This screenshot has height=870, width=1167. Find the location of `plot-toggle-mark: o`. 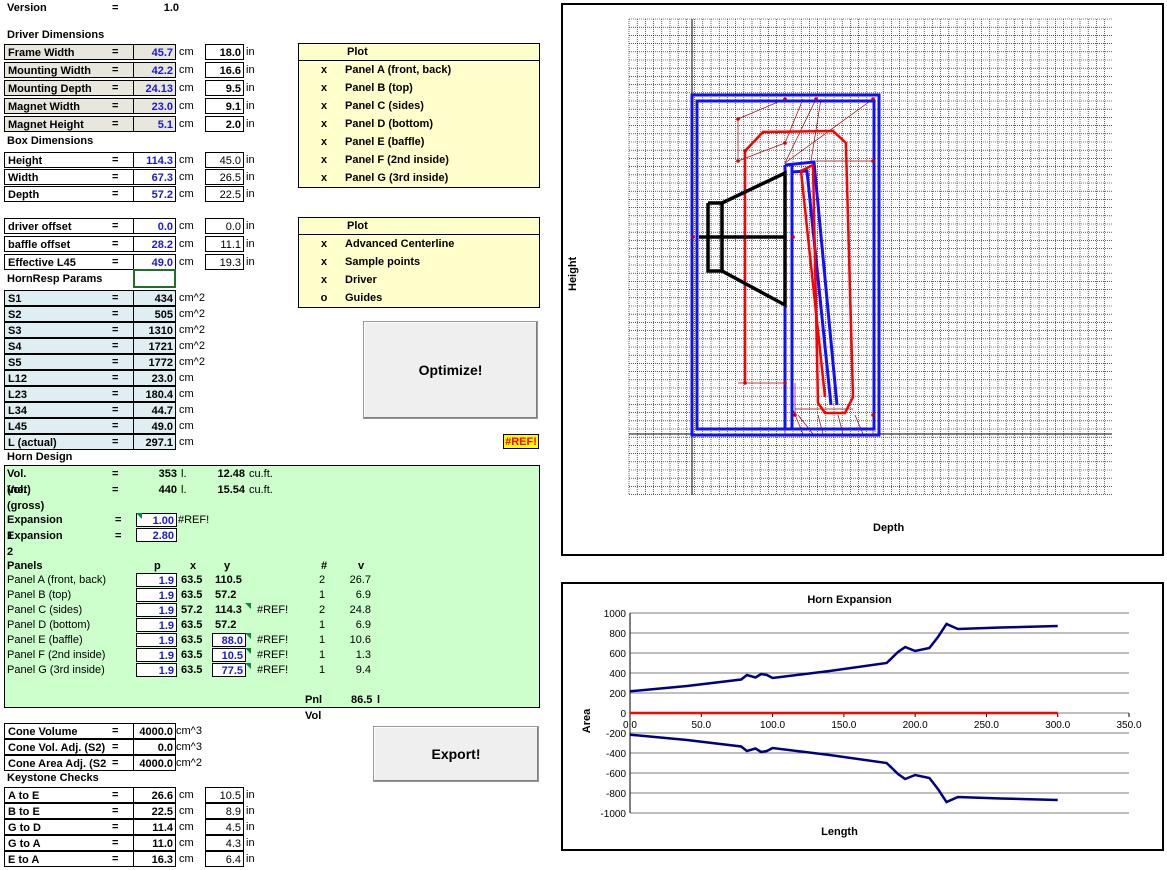

plot-toggle-mark: o is located at coordinates (324, 298).